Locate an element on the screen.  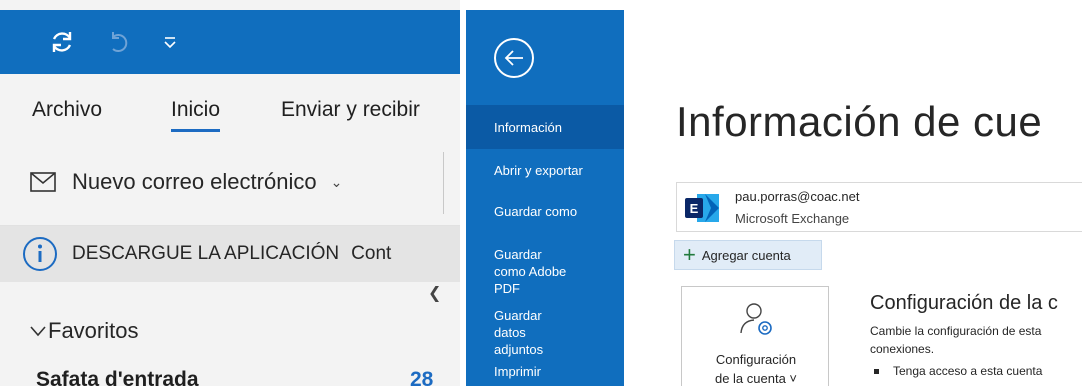
info-bar-trailing: Cont is located at coordinates (371, 253).